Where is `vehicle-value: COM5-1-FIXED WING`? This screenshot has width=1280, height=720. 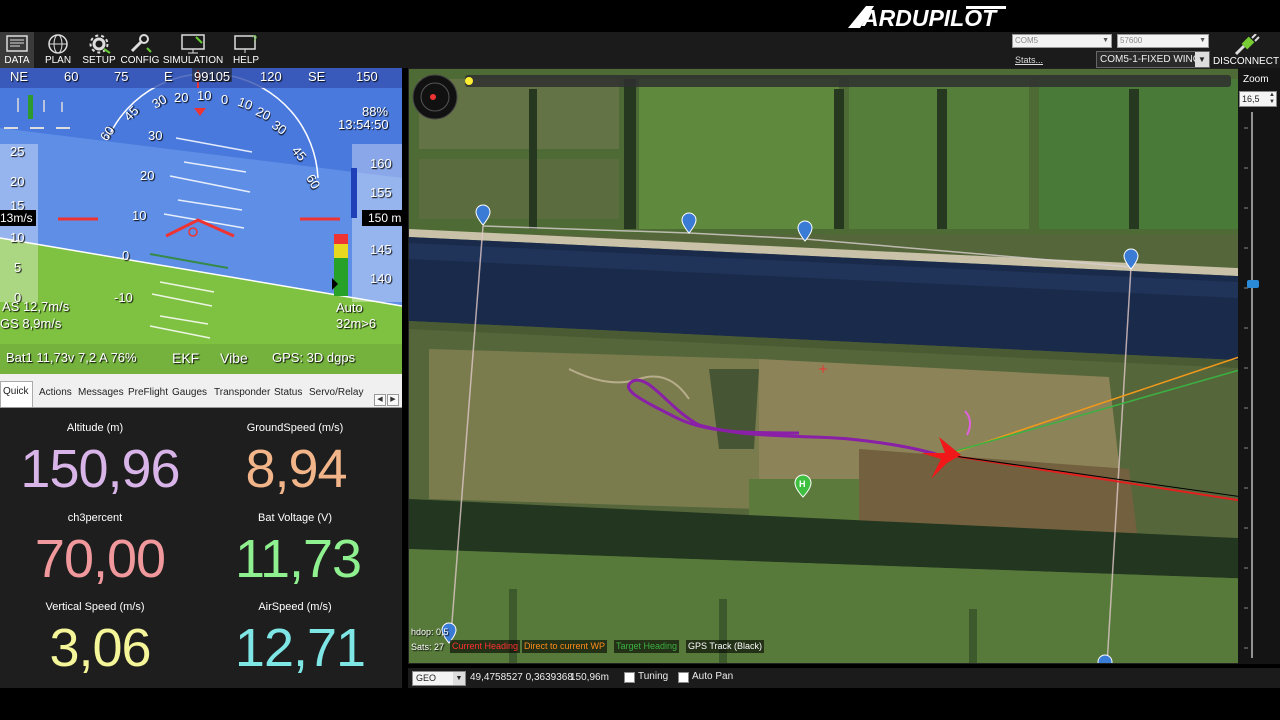 vehicle-value: COM5-1-FIXED WING is located at coordinates (1150, 59).